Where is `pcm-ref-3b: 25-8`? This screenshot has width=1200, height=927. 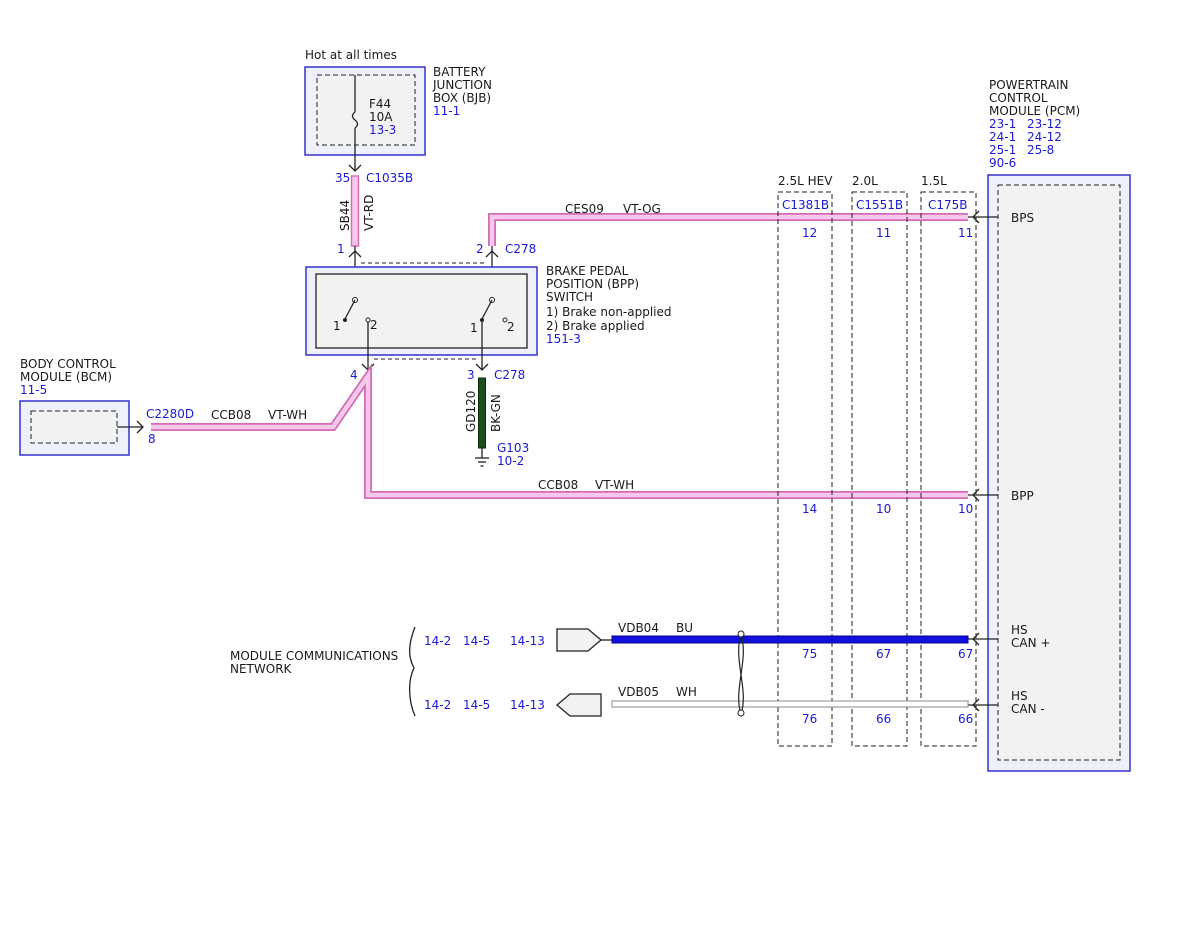
pcm-ref-3b: 25-8 is located at coordinates (1040, 150).